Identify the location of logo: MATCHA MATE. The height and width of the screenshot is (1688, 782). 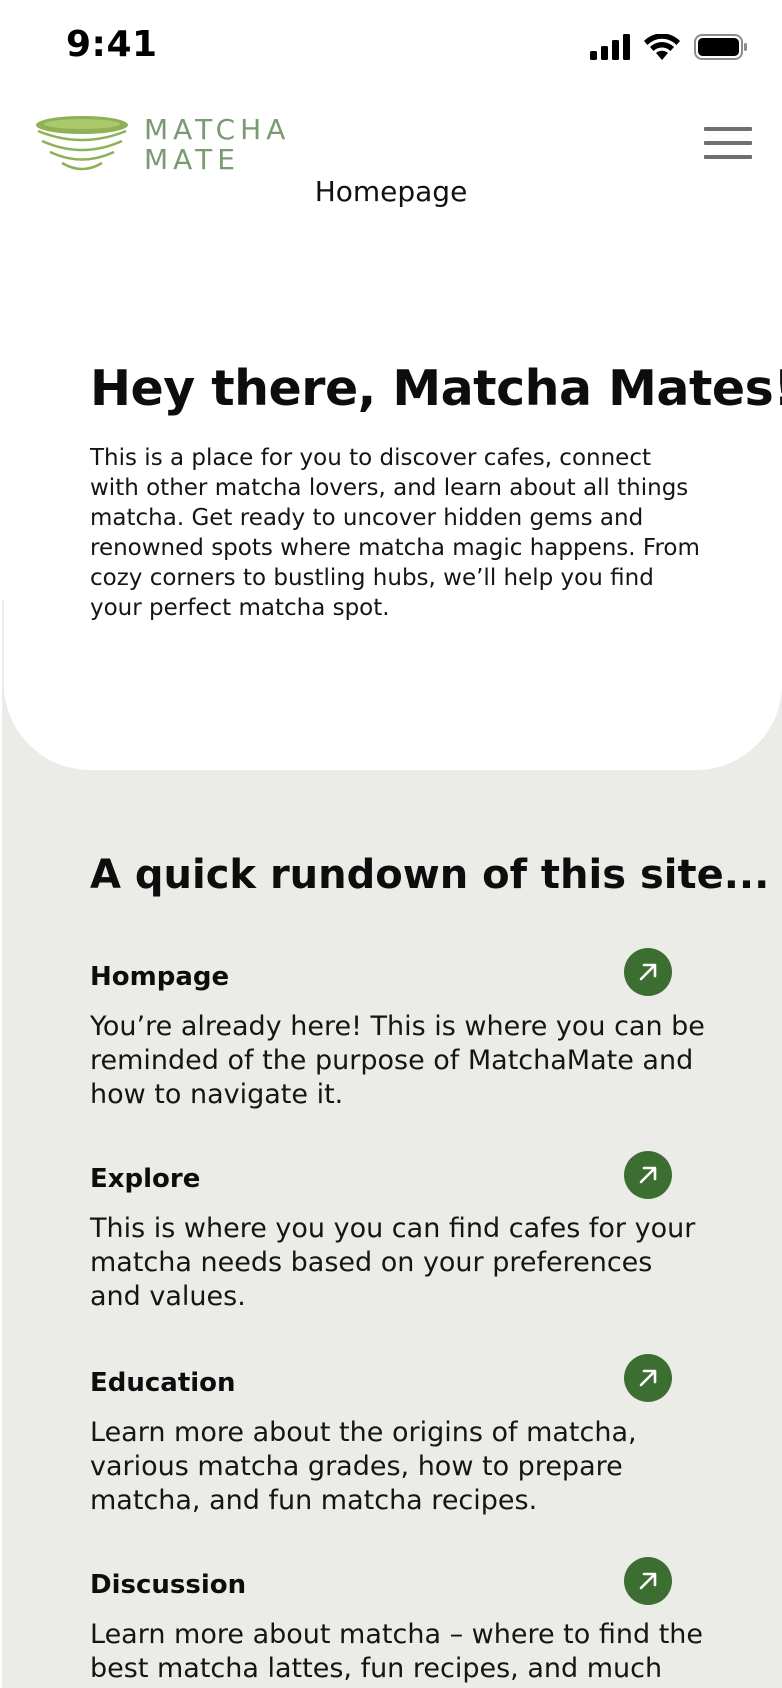
(162, 145).